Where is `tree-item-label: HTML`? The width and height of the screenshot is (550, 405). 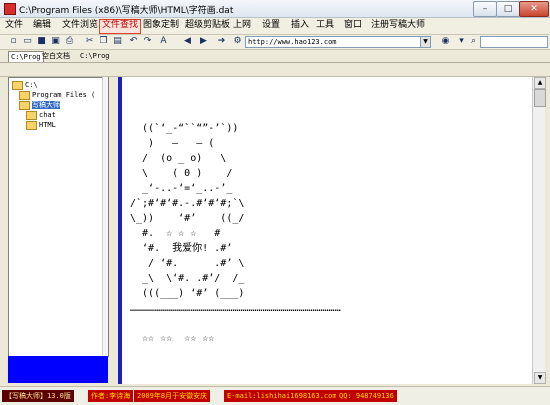 tree-item-label: HTML is located at coordinates (47, 125).